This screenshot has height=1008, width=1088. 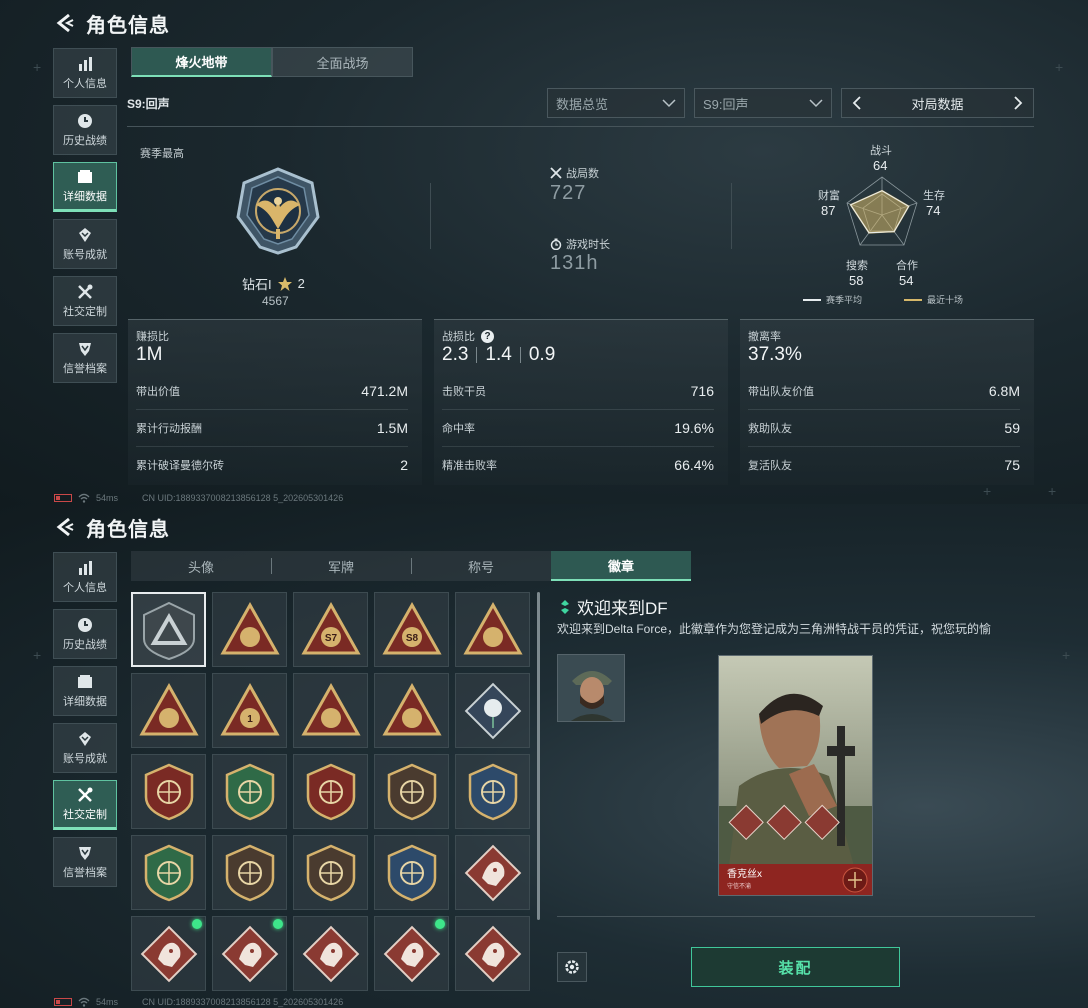 What do you see at coordinates (85, 255) in the screenshot?
I see `sidebar-item-label: 账号成就` at bounding box center [85, 255].